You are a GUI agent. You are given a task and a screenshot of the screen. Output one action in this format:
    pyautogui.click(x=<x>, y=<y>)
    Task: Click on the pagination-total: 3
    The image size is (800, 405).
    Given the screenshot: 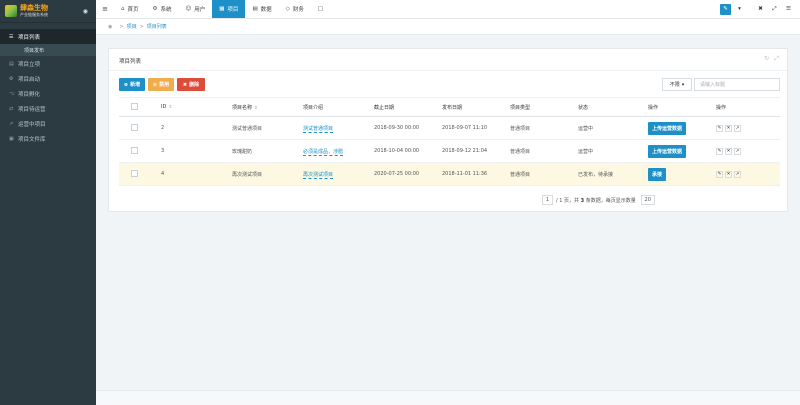 What is the action you would take?
    pyautogui.click(x=582, y=200)
    